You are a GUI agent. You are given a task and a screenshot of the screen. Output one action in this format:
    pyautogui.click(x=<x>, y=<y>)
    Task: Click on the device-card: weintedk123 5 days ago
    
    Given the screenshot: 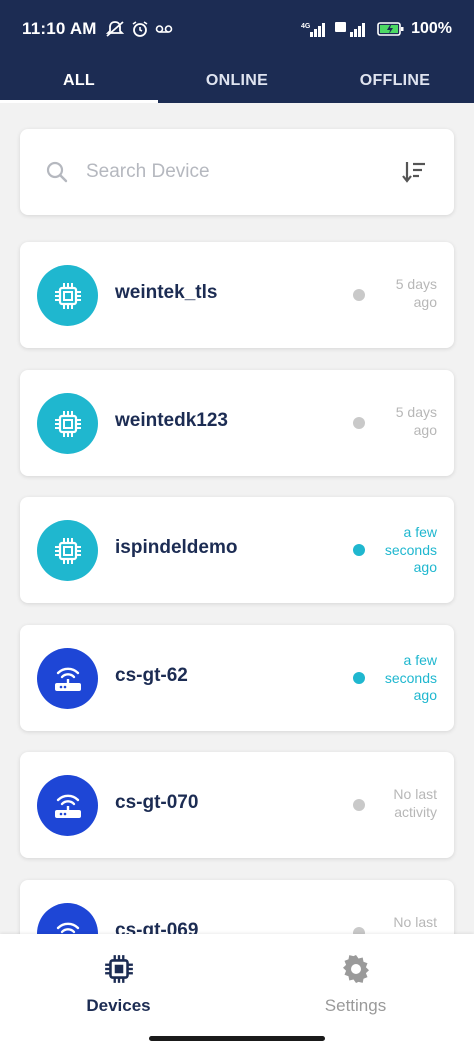 What is the action you would take?
    pyautogui.click(x=237, y=423)
    